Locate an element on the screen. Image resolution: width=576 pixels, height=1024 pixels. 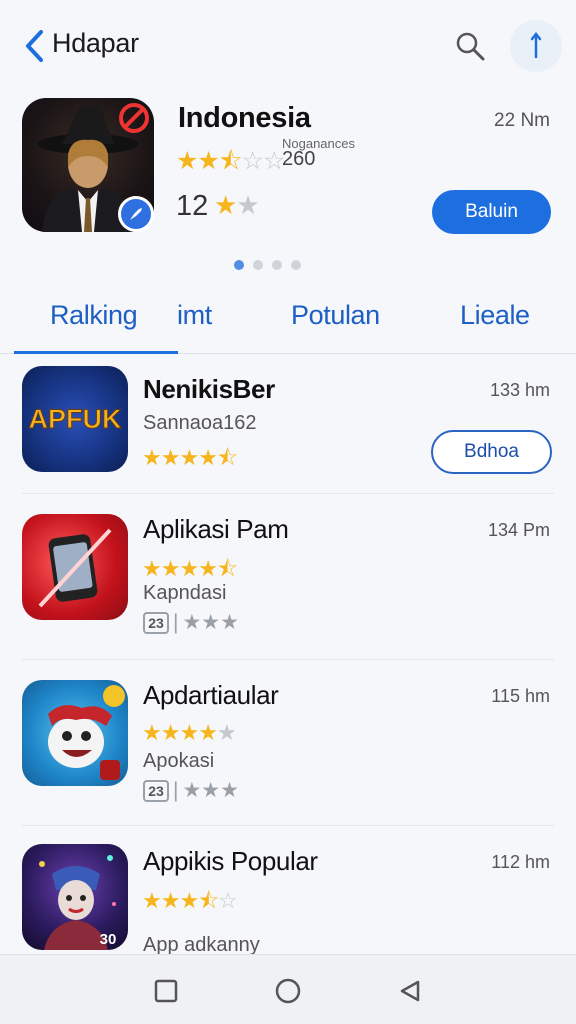
app-name: Aplikasi Pam is located at coordinates (216, 529).